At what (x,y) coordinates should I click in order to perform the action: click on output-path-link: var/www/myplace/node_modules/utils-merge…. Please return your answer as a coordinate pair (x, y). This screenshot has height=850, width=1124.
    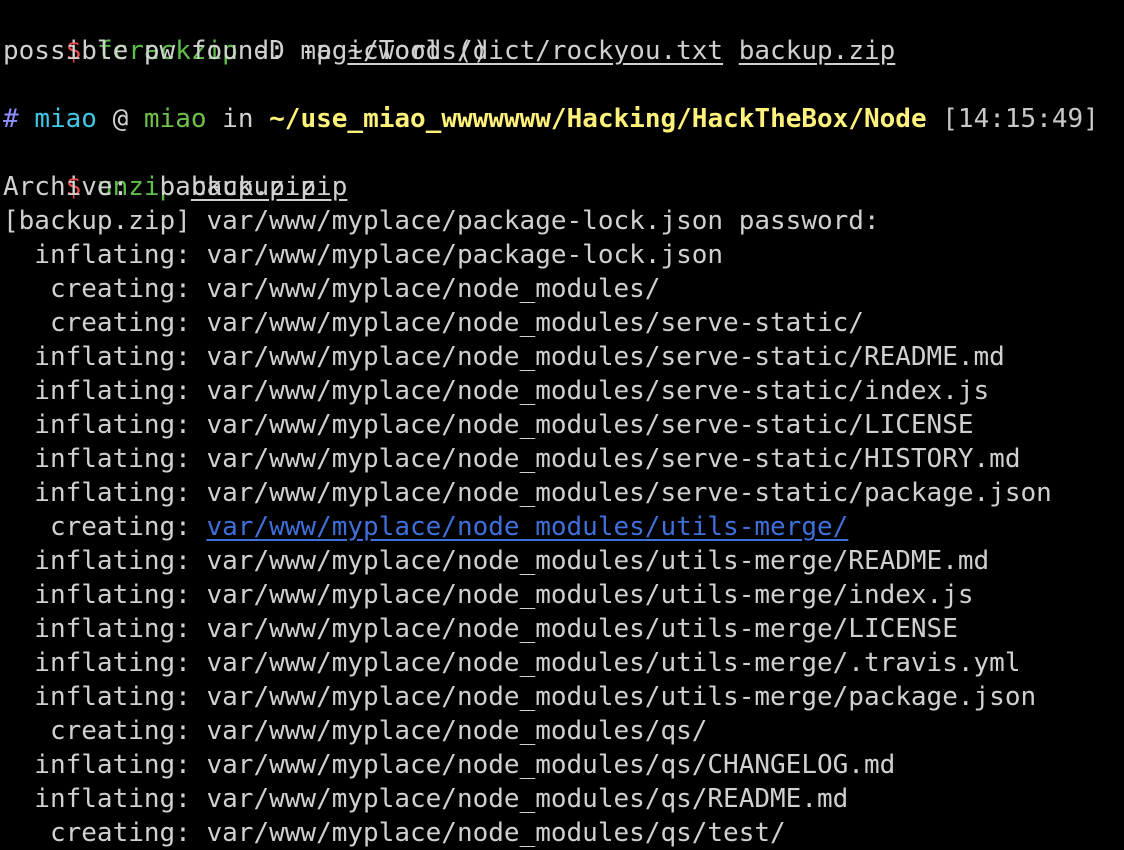
    Looking at the image, I should click on (528, 527).